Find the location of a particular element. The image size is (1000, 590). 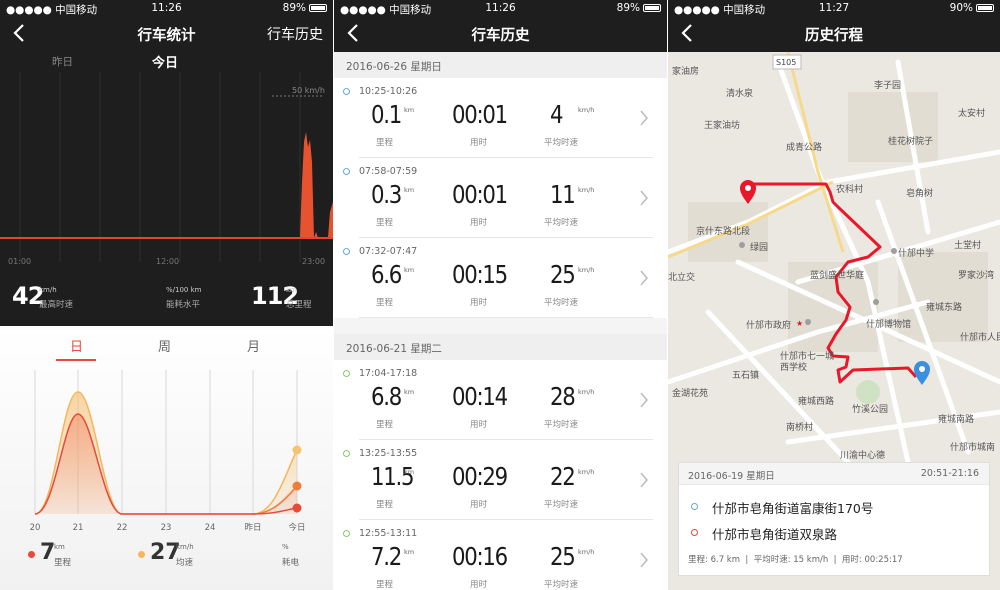

trip-speed: 15 km/h is located at coordinates (811, 560).